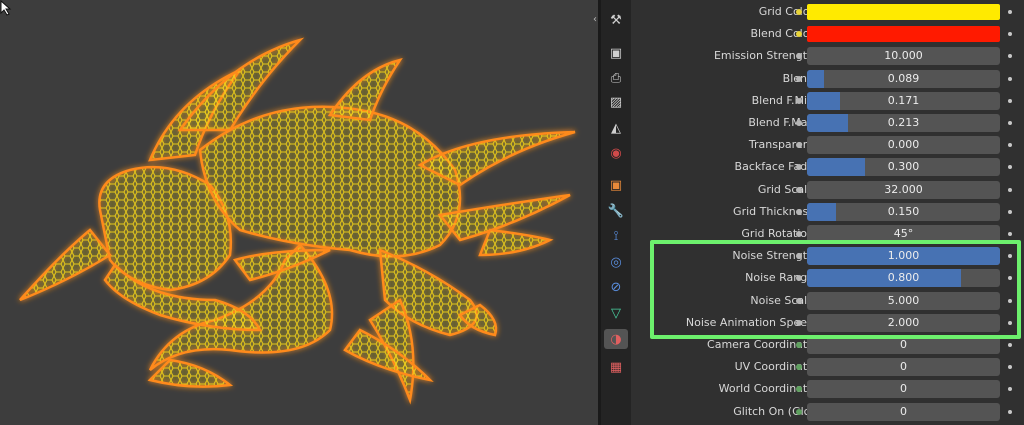 The width and height of the screenshot is (1024, 425). Describe the element at coordinates (782, 34) in the screenshot. I see `property-label: Blend Color` at that location.